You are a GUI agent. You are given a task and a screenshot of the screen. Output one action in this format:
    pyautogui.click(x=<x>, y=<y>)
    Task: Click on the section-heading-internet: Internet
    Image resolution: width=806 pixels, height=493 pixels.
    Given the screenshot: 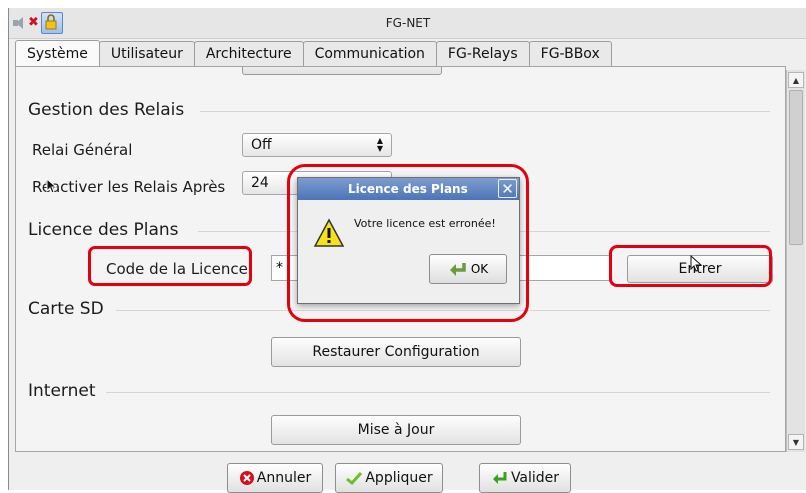 What is the action you would take?
    pyautogui.click(x=62, y=391)
    